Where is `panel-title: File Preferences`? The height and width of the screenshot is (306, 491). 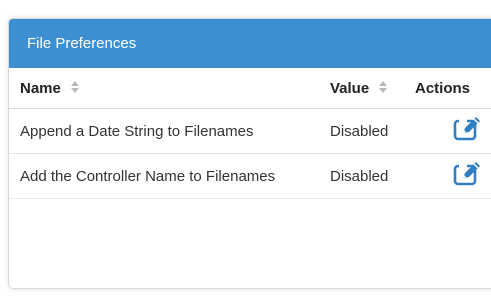 panel-title: File Preferences is located at coordinates (82, 43).